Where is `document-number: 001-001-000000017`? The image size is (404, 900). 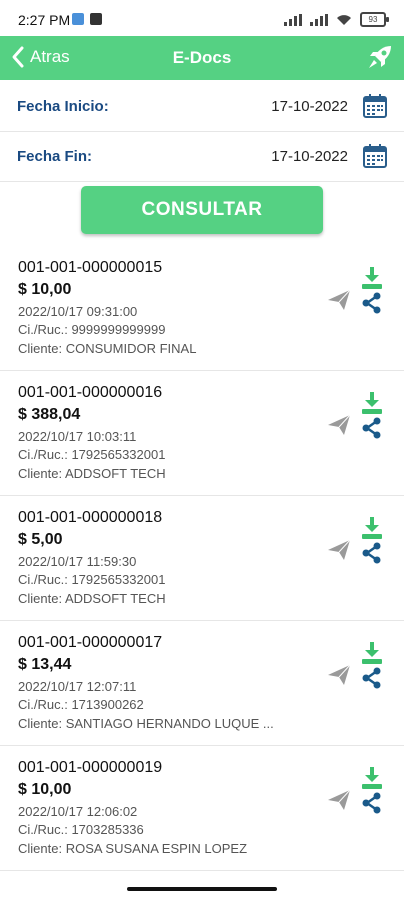
document-number: 001-001-000000017 is located at coordinates (90, 642).